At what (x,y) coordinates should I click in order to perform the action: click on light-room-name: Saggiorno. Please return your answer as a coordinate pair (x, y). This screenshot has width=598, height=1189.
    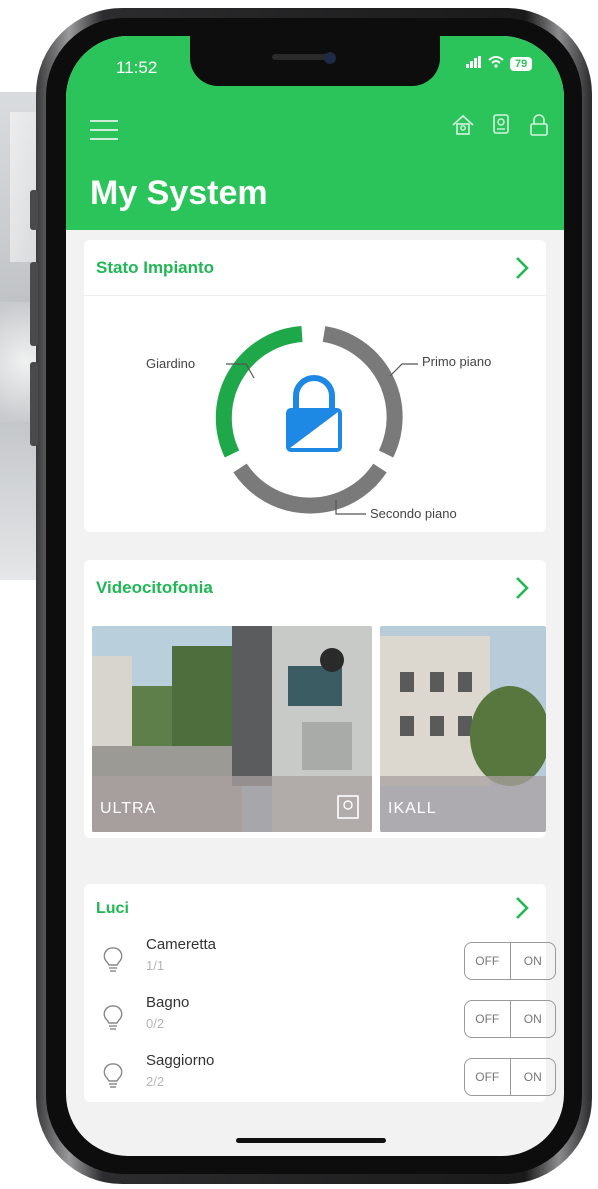
    Looking at the image, I should click on (180, 1060).